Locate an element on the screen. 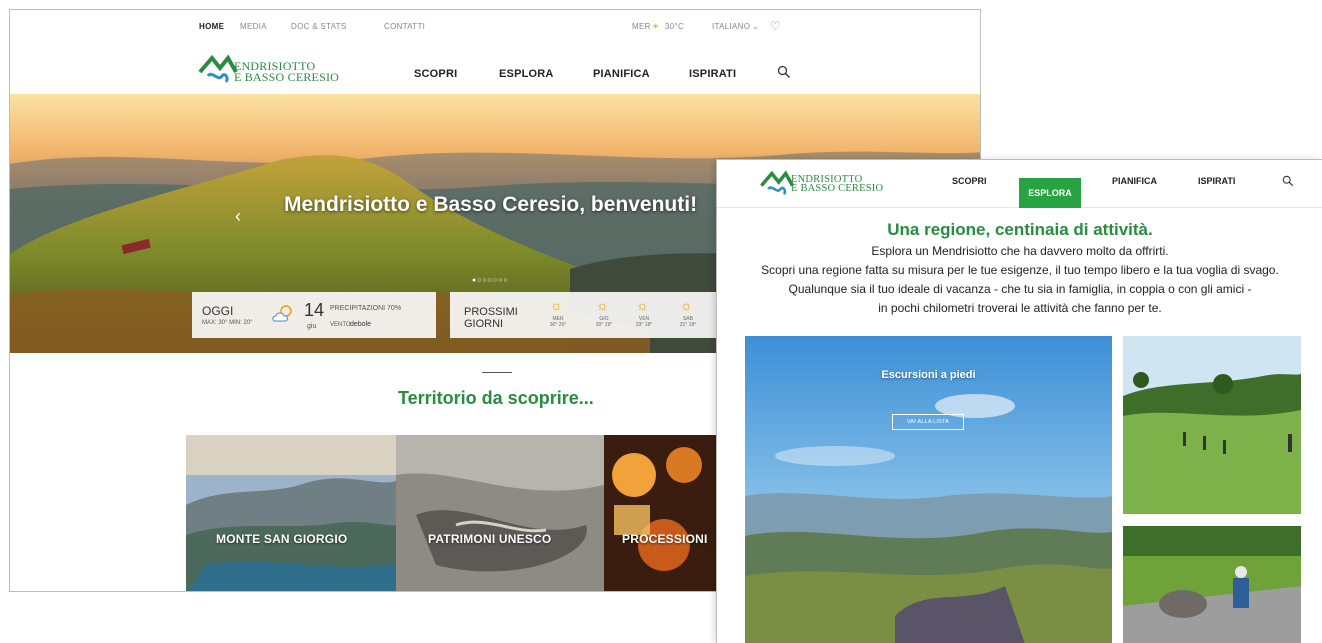 This screenshot has height=643, width=1322. today-wind-value: debole is located at coordinates (361, 324).